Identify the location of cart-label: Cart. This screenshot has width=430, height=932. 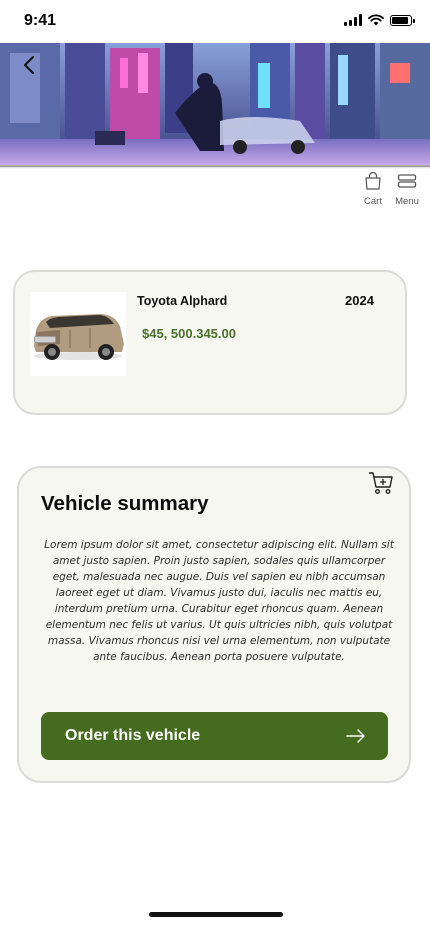
(373, 201).